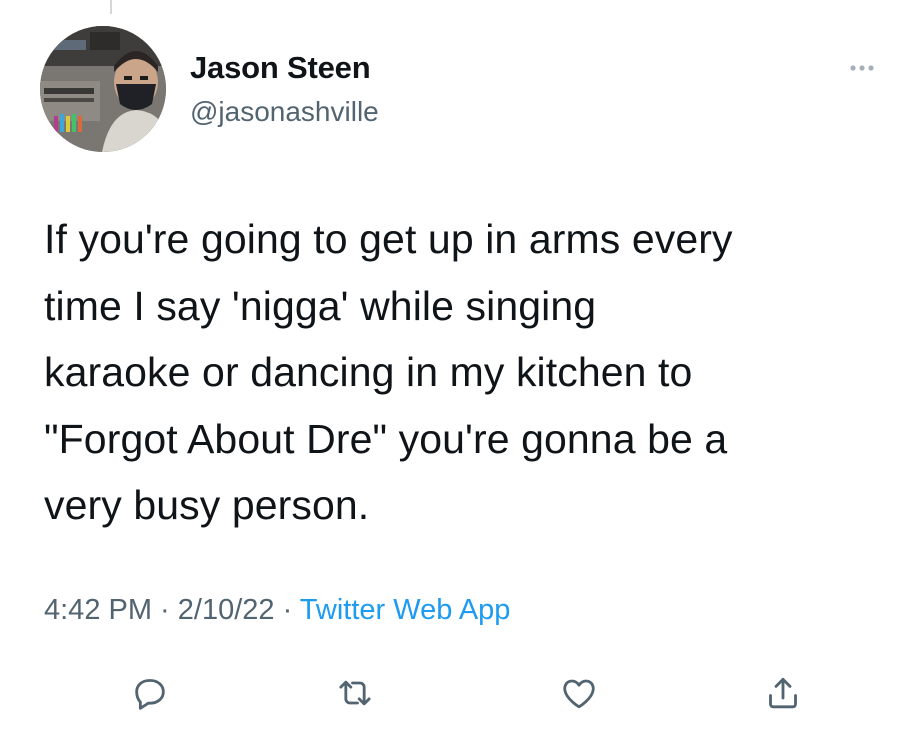 The width and height of the screenshot is (918, 733). What do you see at coordinates (111, 7) in the screenshot?
I see `thread-line` at bounding box center [111, 7].